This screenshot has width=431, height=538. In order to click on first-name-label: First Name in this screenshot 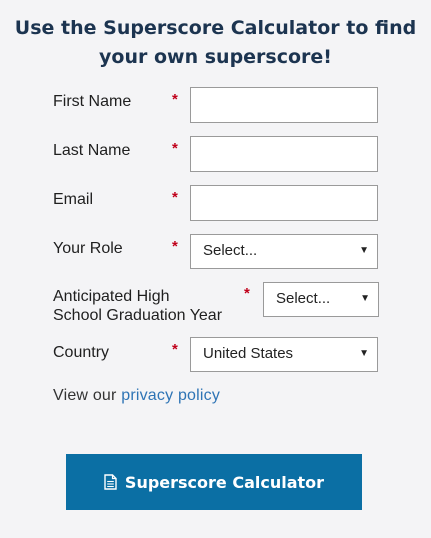, I will do `click(92, 101)`.